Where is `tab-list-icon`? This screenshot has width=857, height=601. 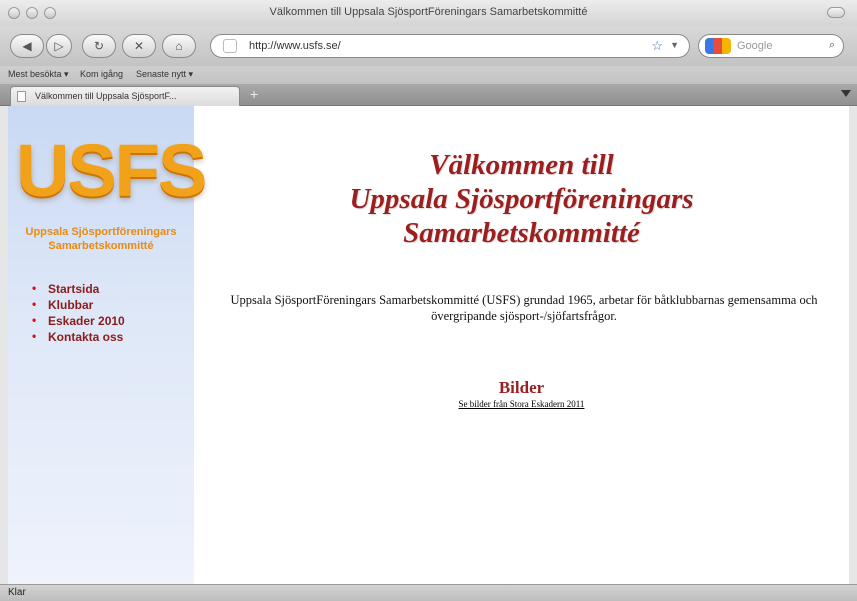 tab-list-icon is located at coordinates (846, 93).